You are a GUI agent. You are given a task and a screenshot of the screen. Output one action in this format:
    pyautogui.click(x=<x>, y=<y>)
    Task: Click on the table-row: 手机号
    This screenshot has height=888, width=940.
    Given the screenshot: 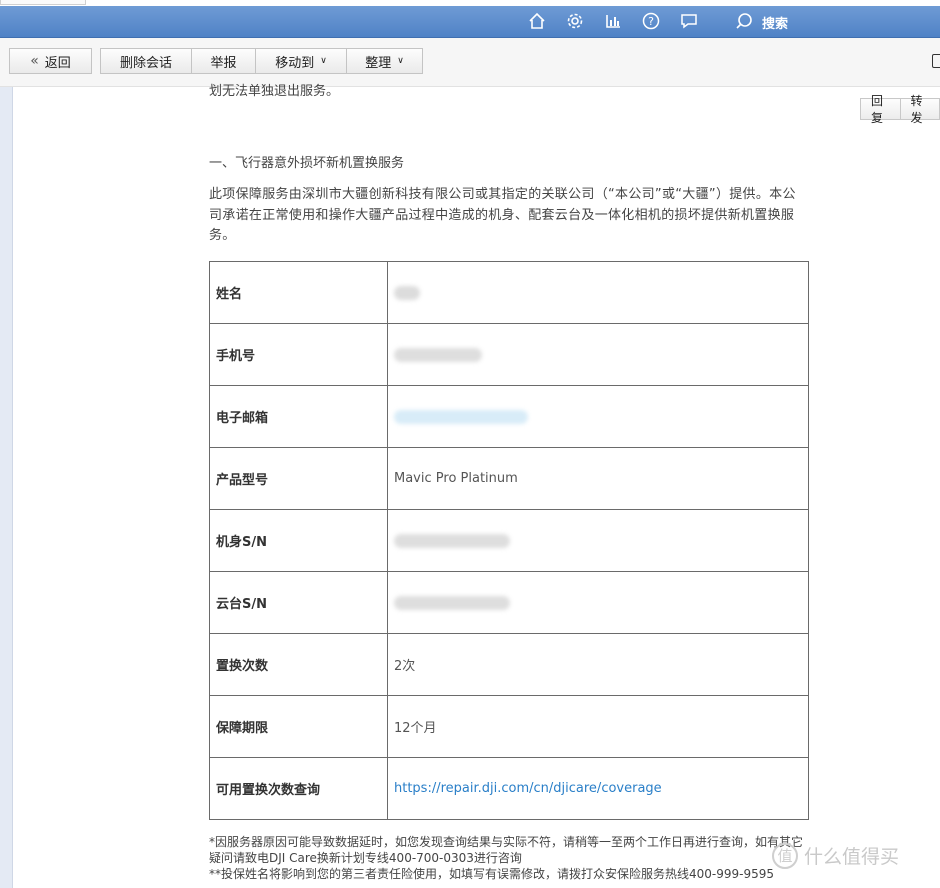 What is the action you would take?
    pyautogui.click(x=509, y=354)
    